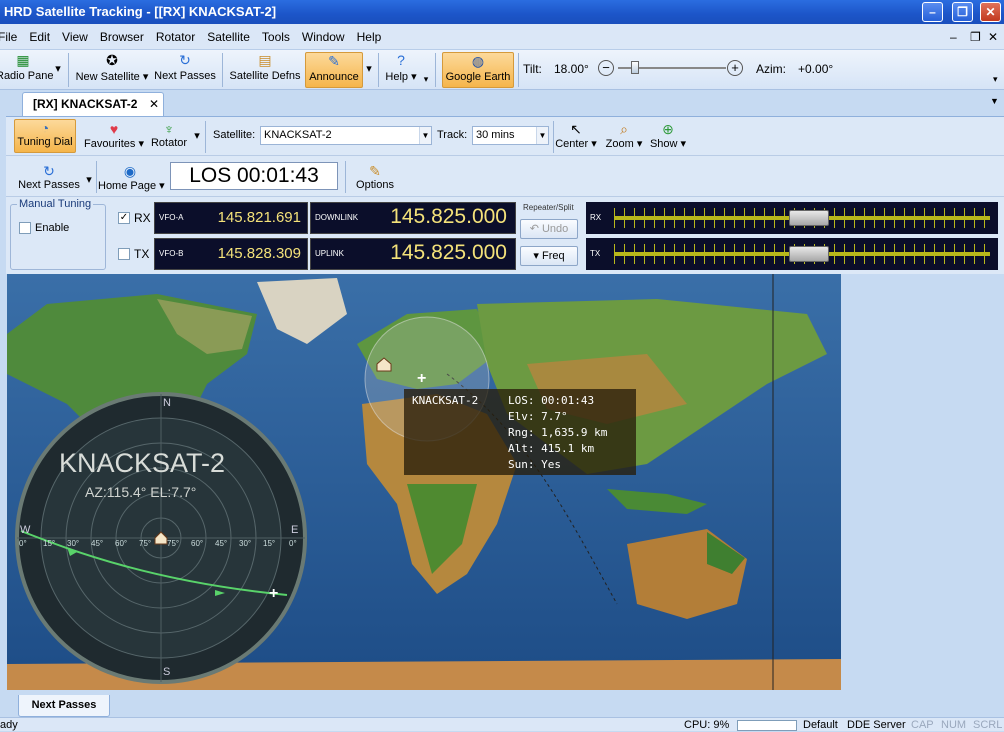 This screenshot has height=732, width=1004. I want to click on help-icon: ?, so click(401, 60).